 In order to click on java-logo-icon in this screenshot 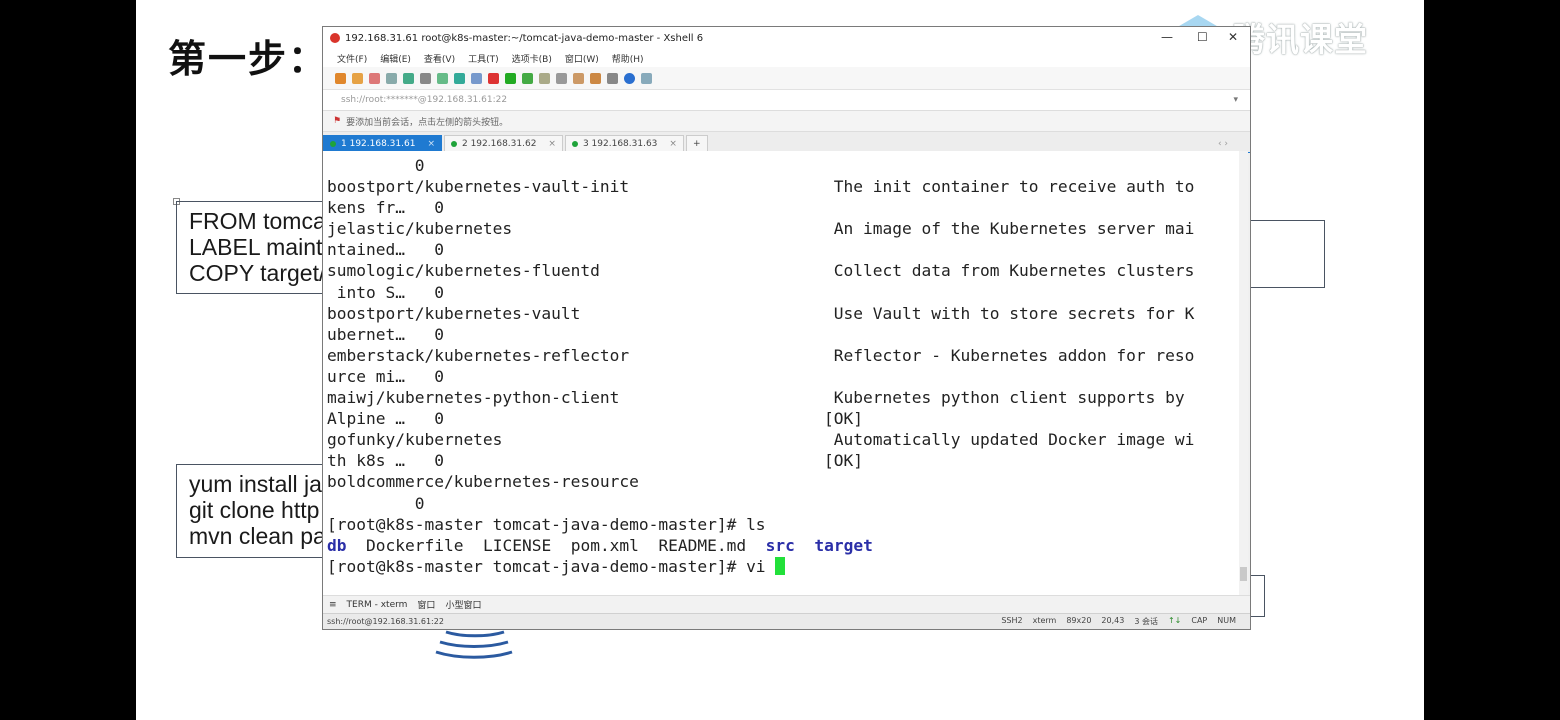, I will do `click(474, 644)`.